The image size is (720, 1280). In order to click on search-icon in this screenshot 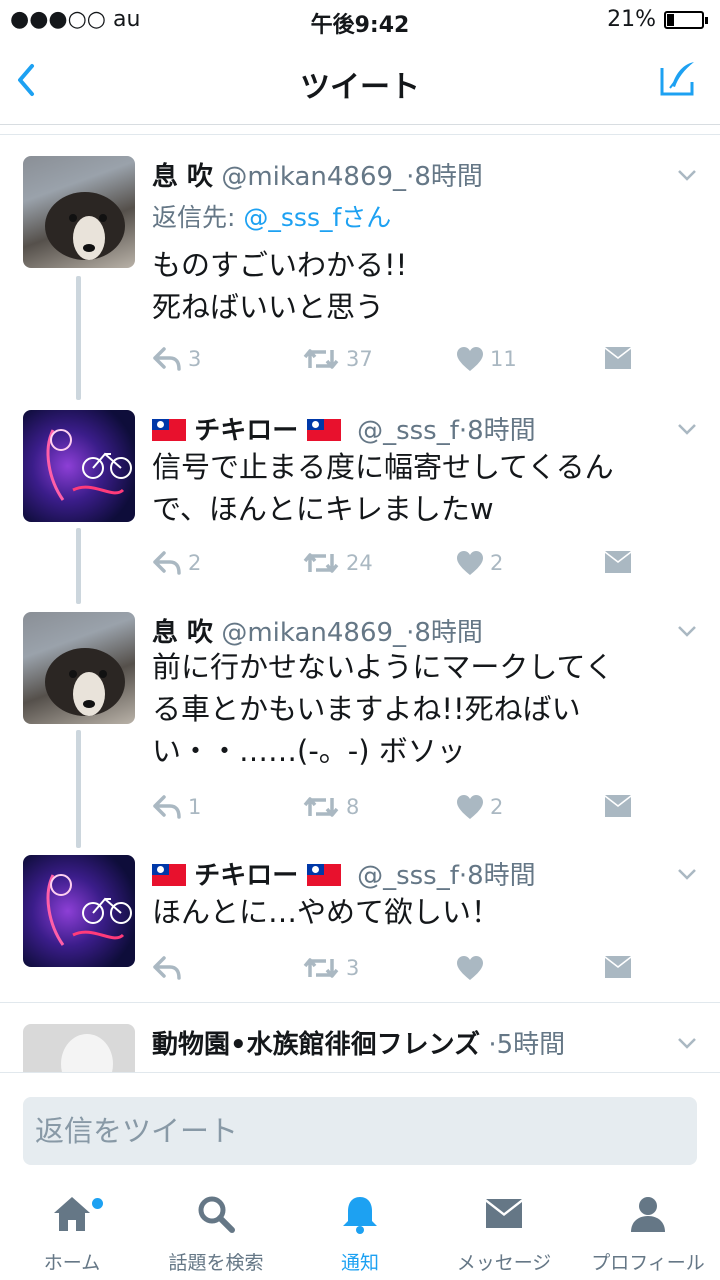, I will do `click(216, 1214)`.